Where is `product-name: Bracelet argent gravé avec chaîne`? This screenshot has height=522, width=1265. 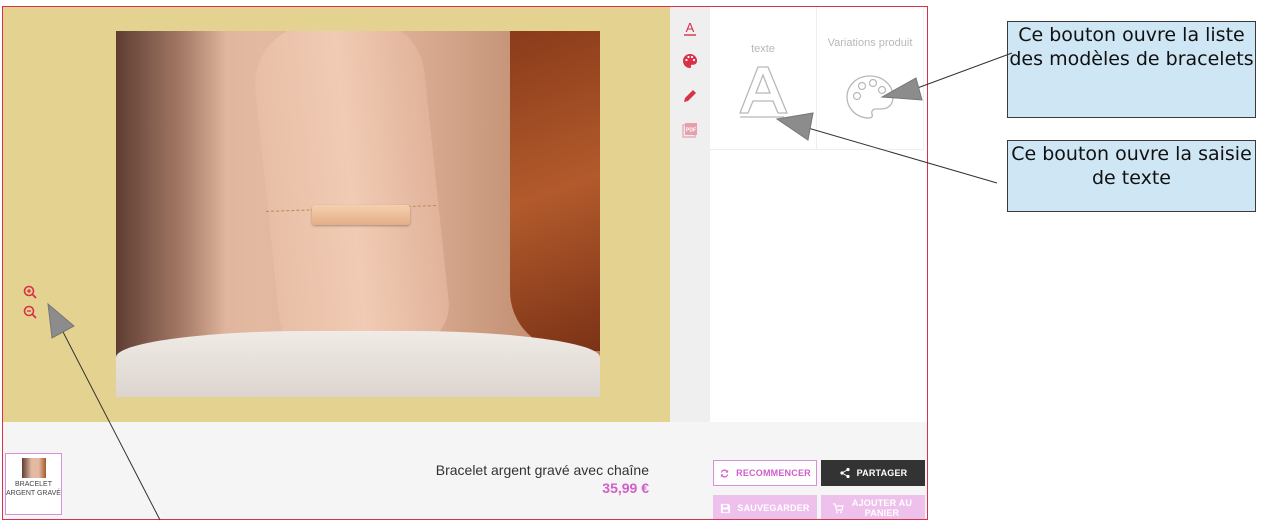 product-name: Bracelet argent gravé avec chaîne is located at coordinates (542, 470).